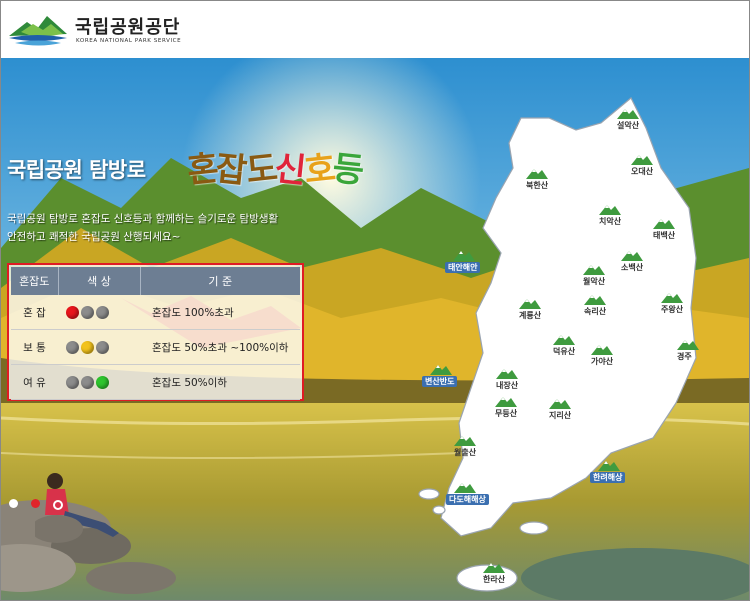 This screenshot has height=601, width=750. I want to click on park-label: 경주, so click(684, 356).